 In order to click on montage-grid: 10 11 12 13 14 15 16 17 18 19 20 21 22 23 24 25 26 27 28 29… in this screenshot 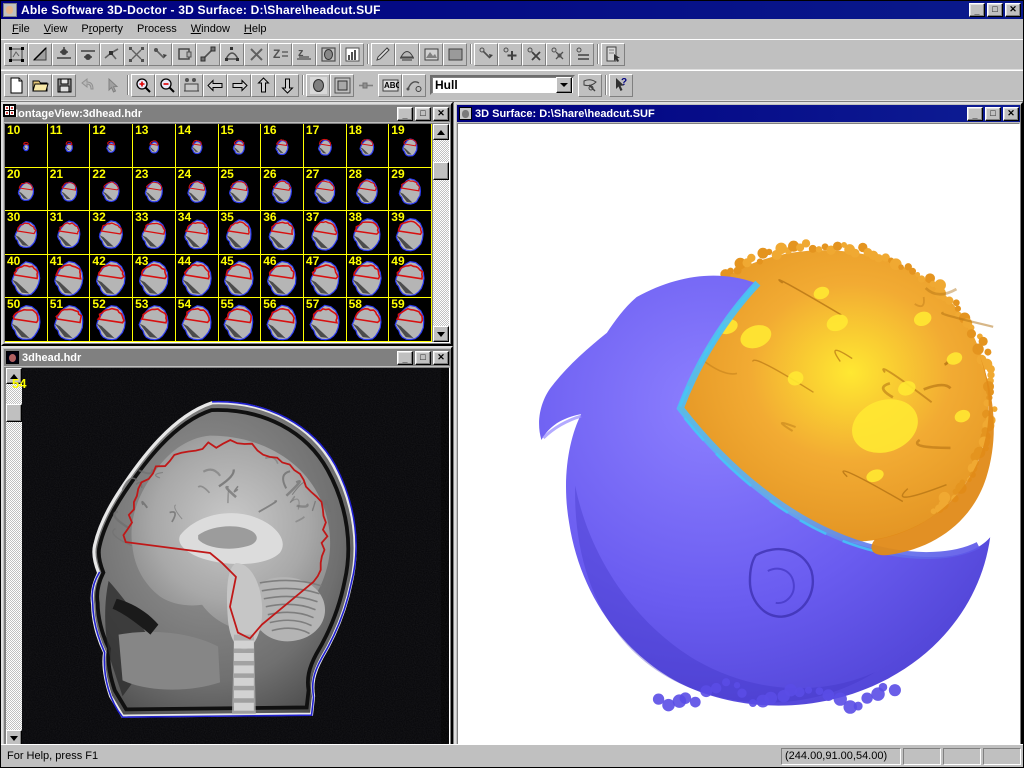, I will do `click(218, 233)`.